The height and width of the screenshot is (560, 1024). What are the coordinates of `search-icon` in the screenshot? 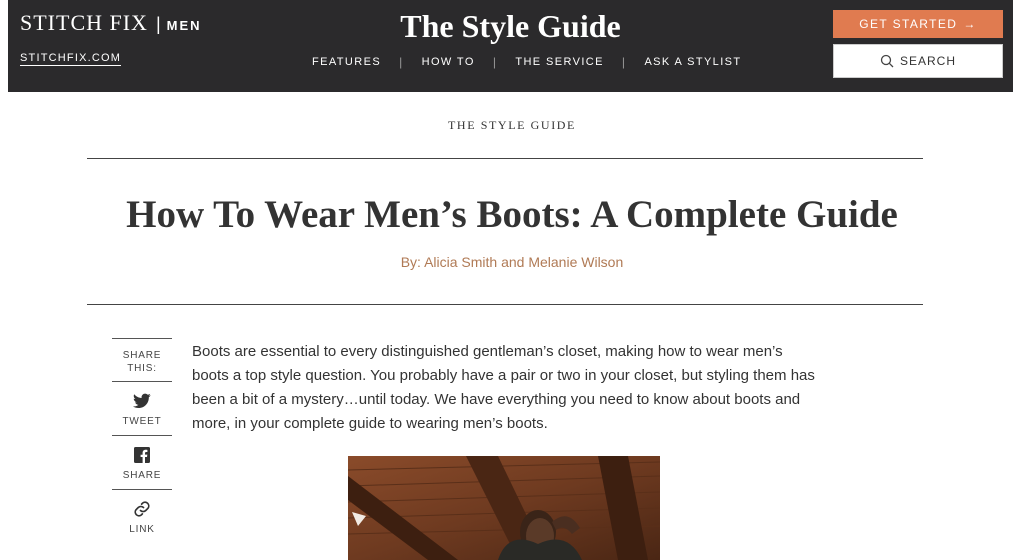 It's located at (887, 61).